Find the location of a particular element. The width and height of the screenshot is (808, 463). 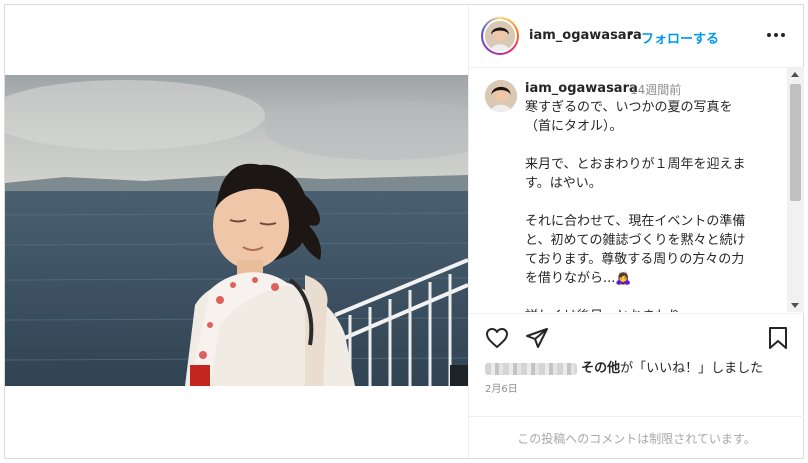

comment-restricted-footer: この投稿へのコメントは制限されています。 is located at coordinates (636, 437).